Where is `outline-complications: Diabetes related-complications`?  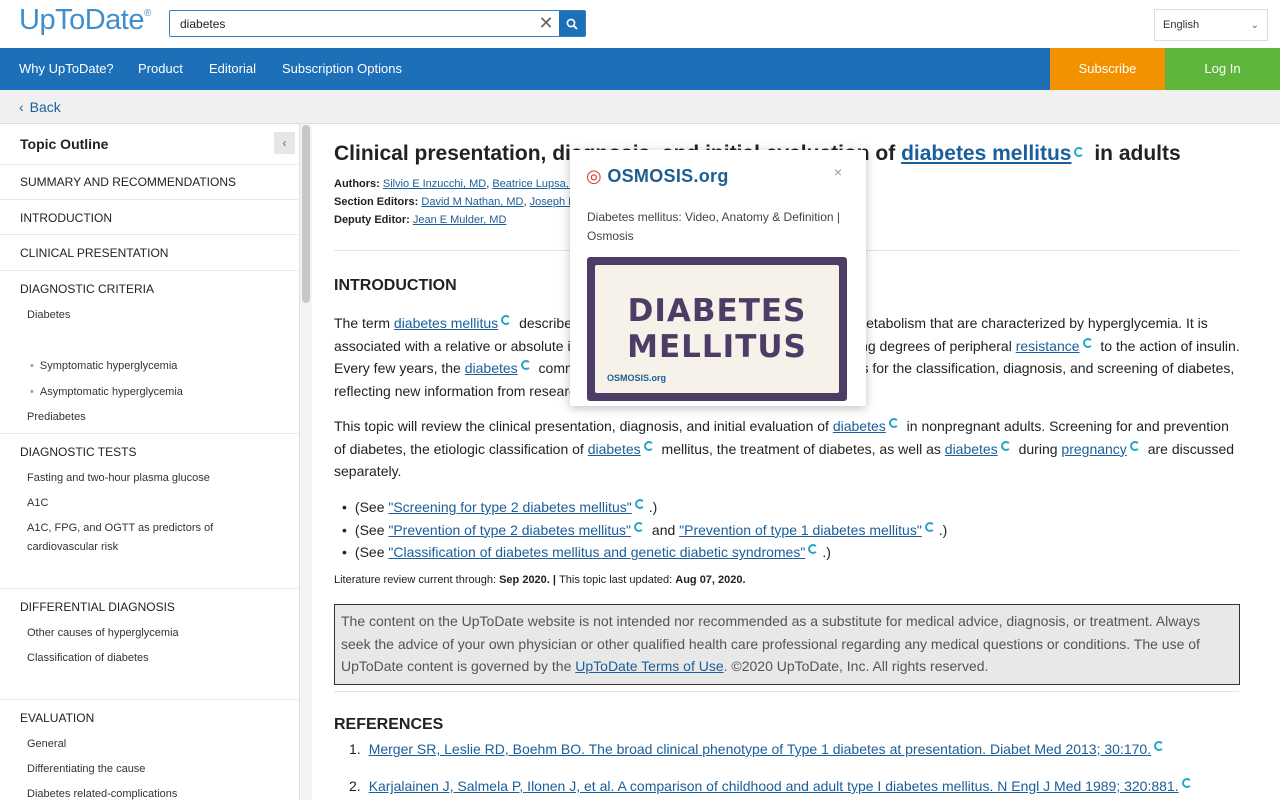 outline-complications: Diabetes related-complications is located at coordinates (102, 794).